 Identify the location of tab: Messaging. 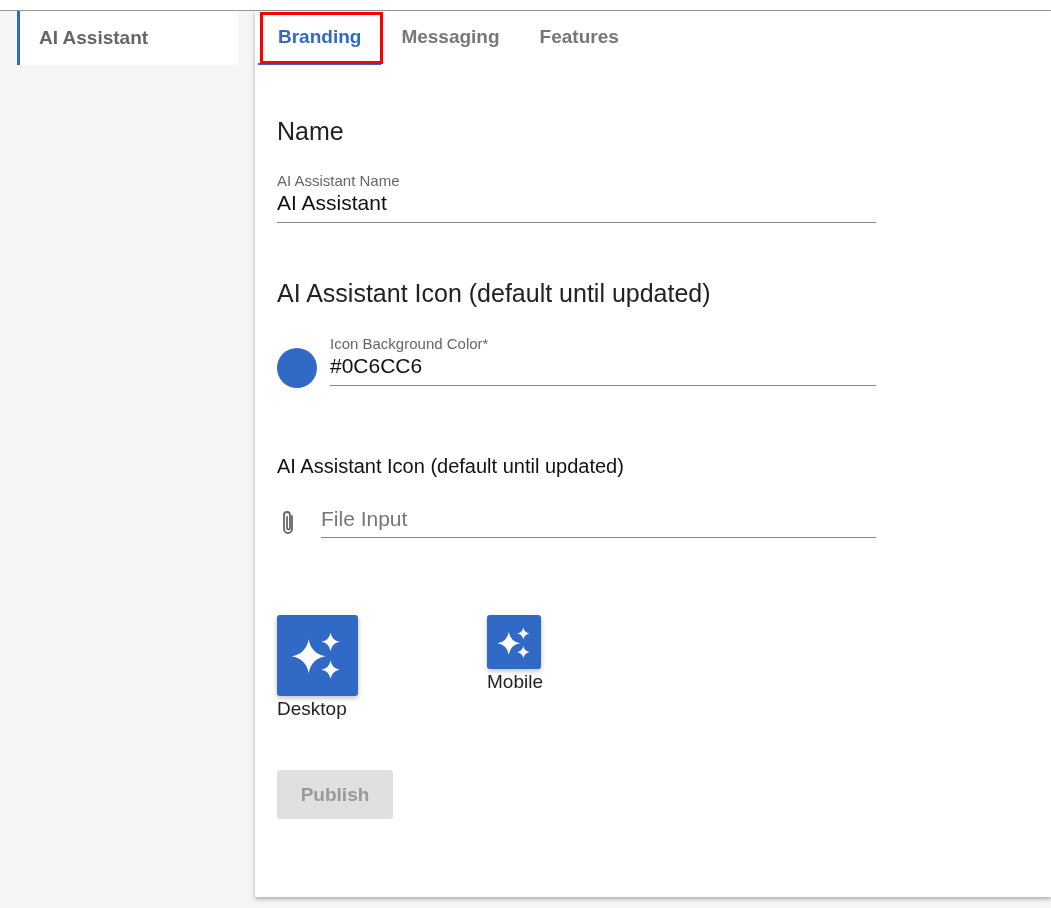
(450, 38).